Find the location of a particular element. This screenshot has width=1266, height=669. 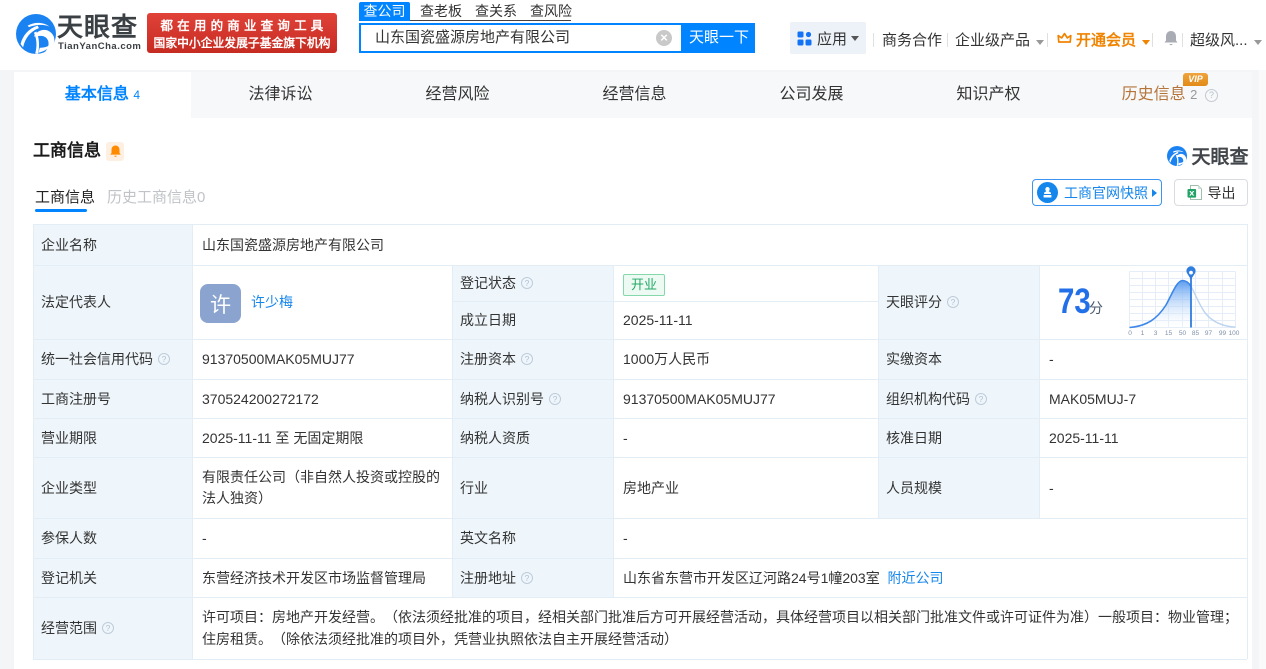

svg-text: 85 is located at coordinates (1196, 333).